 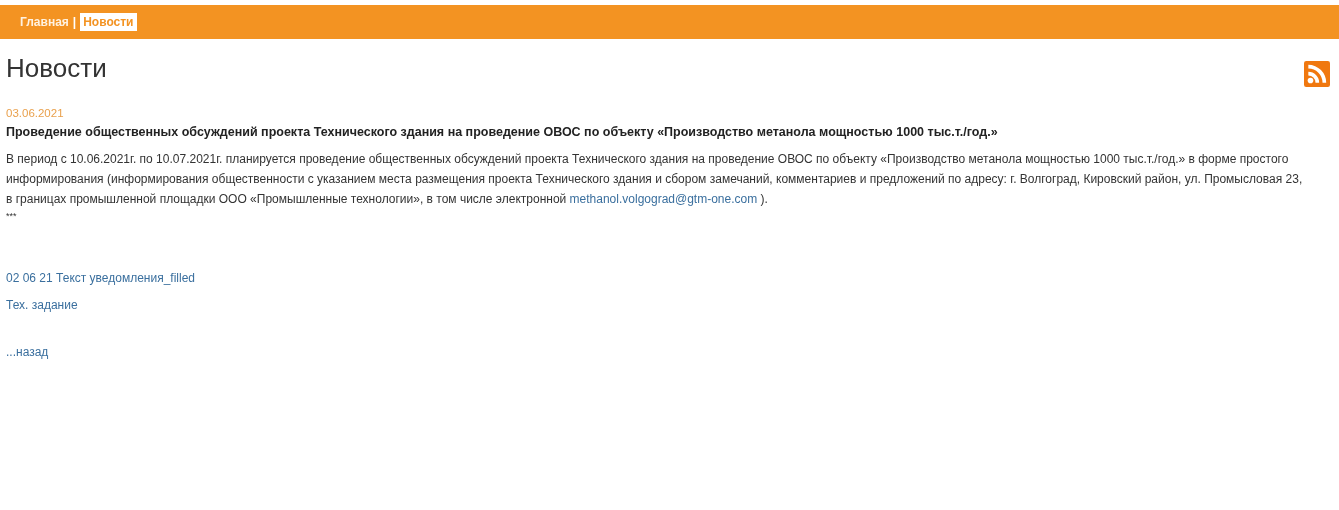 What do you see at coordinates (101, 278) in the screenshot?
I see `attachment-link: 02 06 21 Текст уведомления_filled` at bounding box center [101, 278].